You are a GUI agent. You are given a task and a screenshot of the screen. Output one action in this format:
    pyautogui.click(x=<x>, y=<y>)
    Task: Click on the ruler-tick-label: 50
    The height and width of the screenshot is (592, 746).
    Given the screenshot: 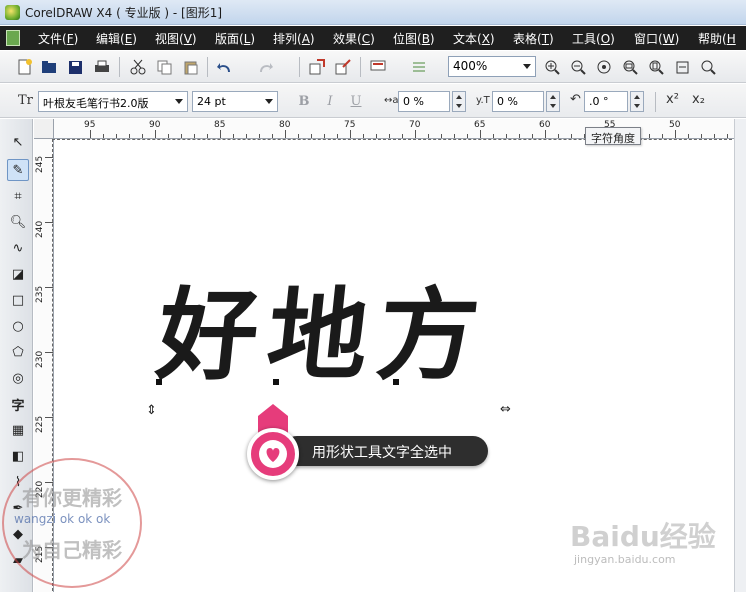 What is the action you would take?
    pyautogui.click(x=675, y=125)
    